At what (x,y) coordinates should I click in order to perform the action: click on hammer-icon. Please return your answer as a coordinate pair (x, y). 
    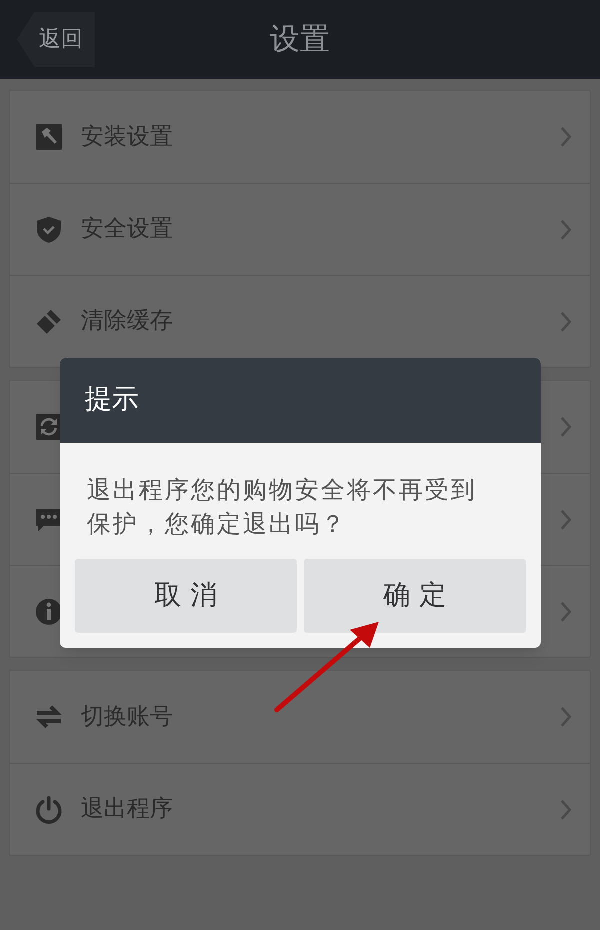
    Looking at the image, I should click on (49, 137).